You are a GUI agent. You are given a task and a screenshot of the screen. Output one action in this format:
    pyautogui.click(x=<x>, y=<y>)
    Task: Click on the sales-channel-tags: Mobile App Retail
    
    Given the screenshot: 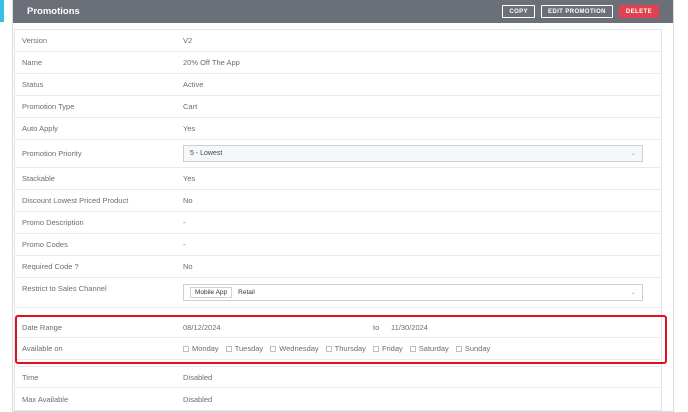 What is the action you would take?
    pyautogui.click(x=225, y=292)
    